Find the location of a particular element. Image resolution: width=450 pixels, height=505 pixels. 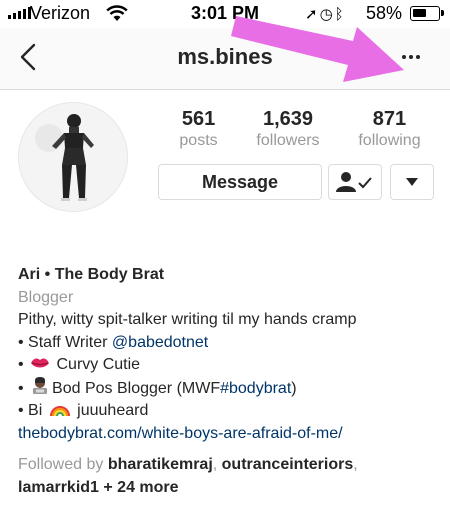

rainbow-emoji-icon is located at coordinates (59, 411).